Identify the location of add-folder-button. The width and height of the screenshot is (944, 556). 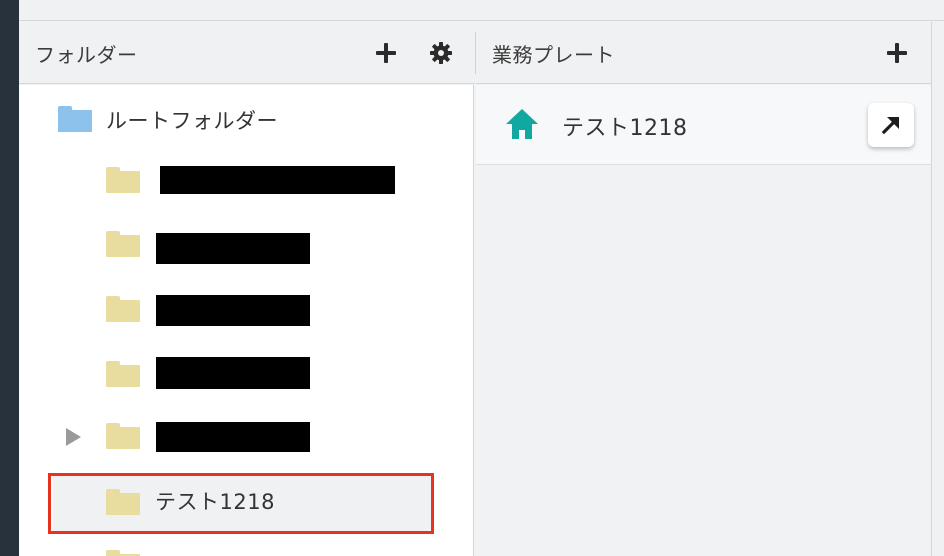
(386, 53).